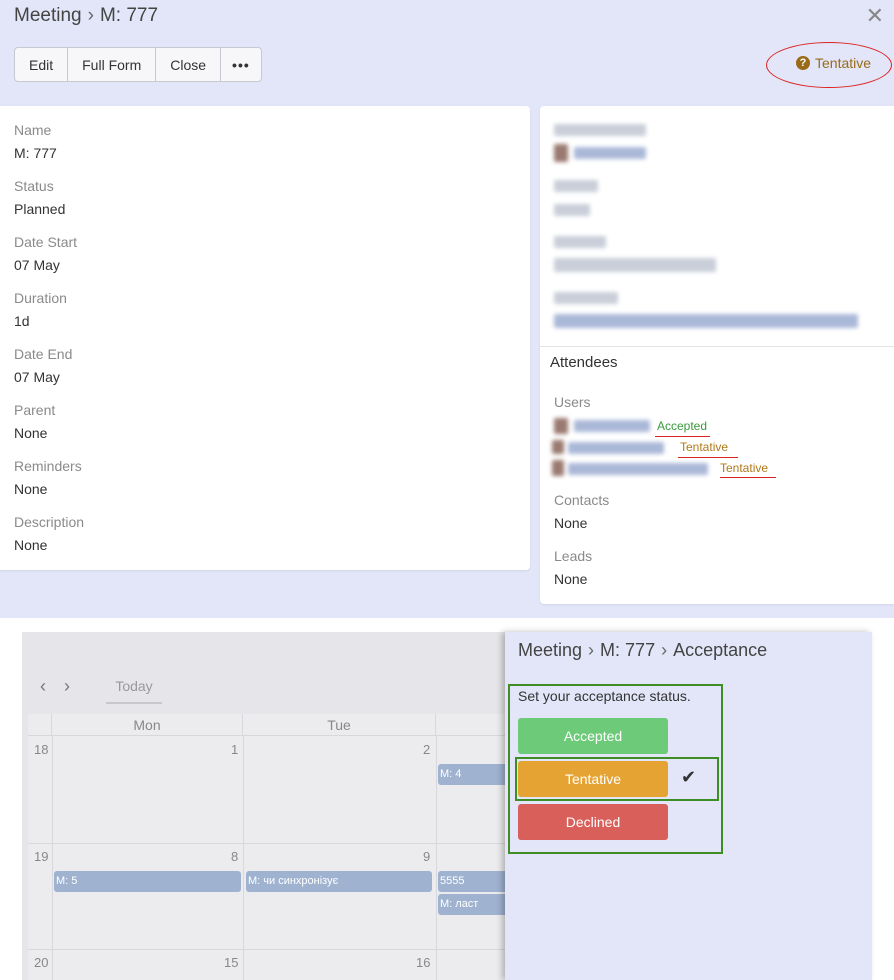  Describe the element at coordinates (22, 321) in the screenshot. I see `field-value: 1d` at that location.